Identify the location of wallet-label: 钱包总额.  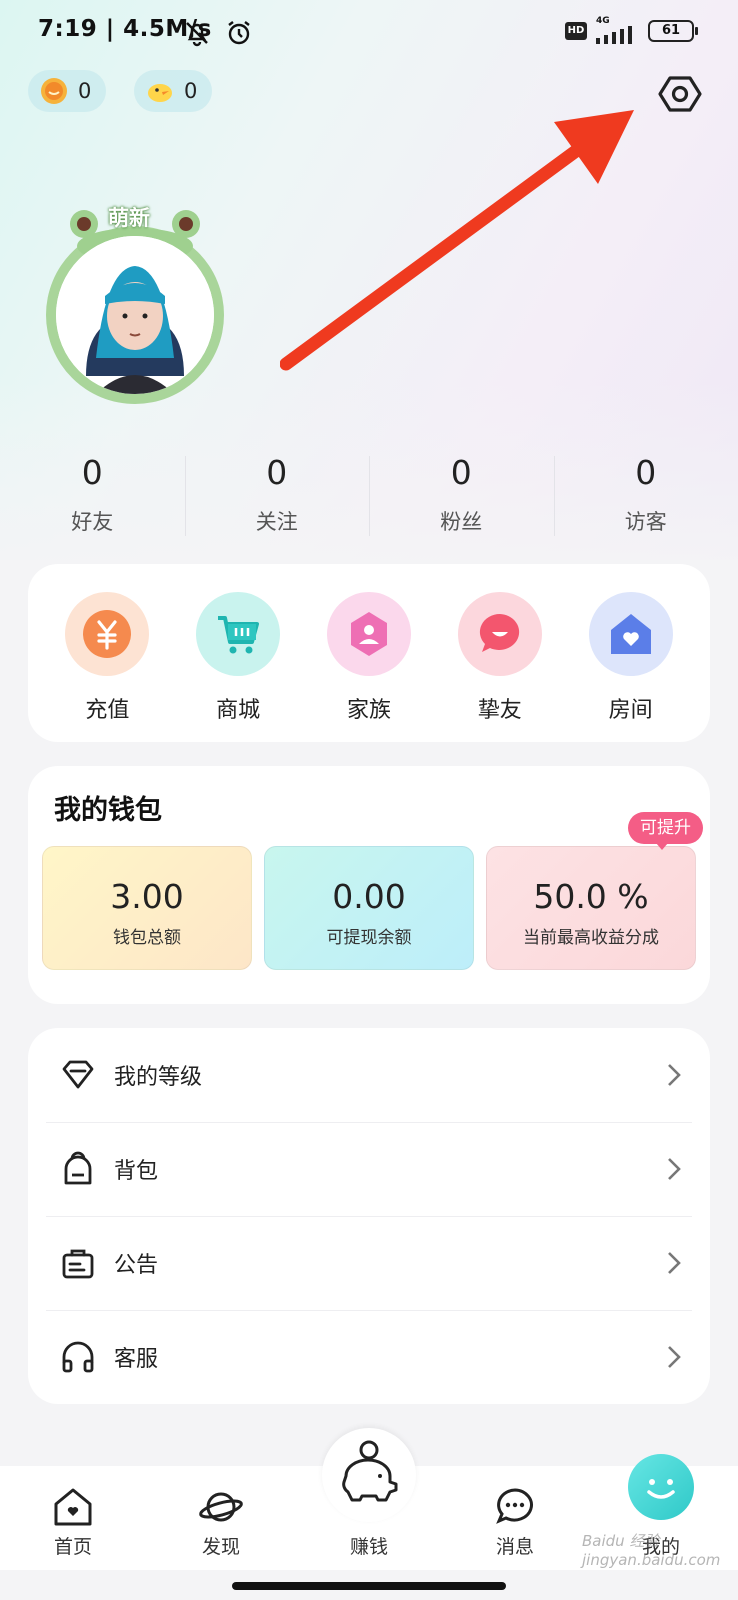
(147, 938).